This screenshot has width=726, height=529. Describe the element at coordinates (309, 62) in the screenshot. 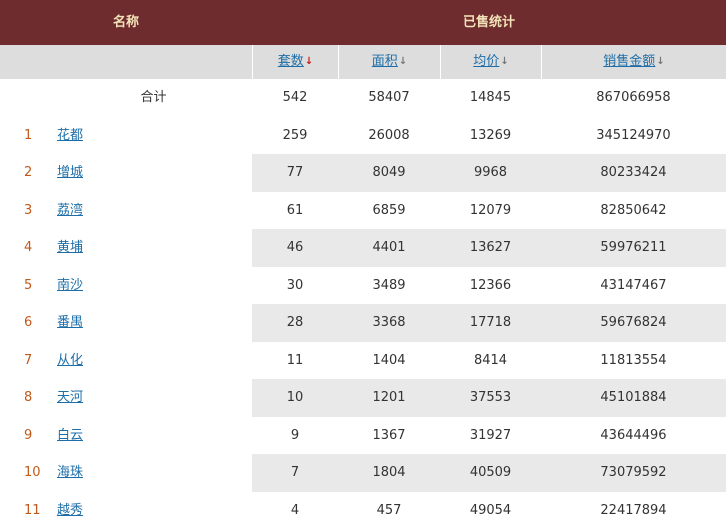

I see `sort-down-active-icon: ↓` at that location.